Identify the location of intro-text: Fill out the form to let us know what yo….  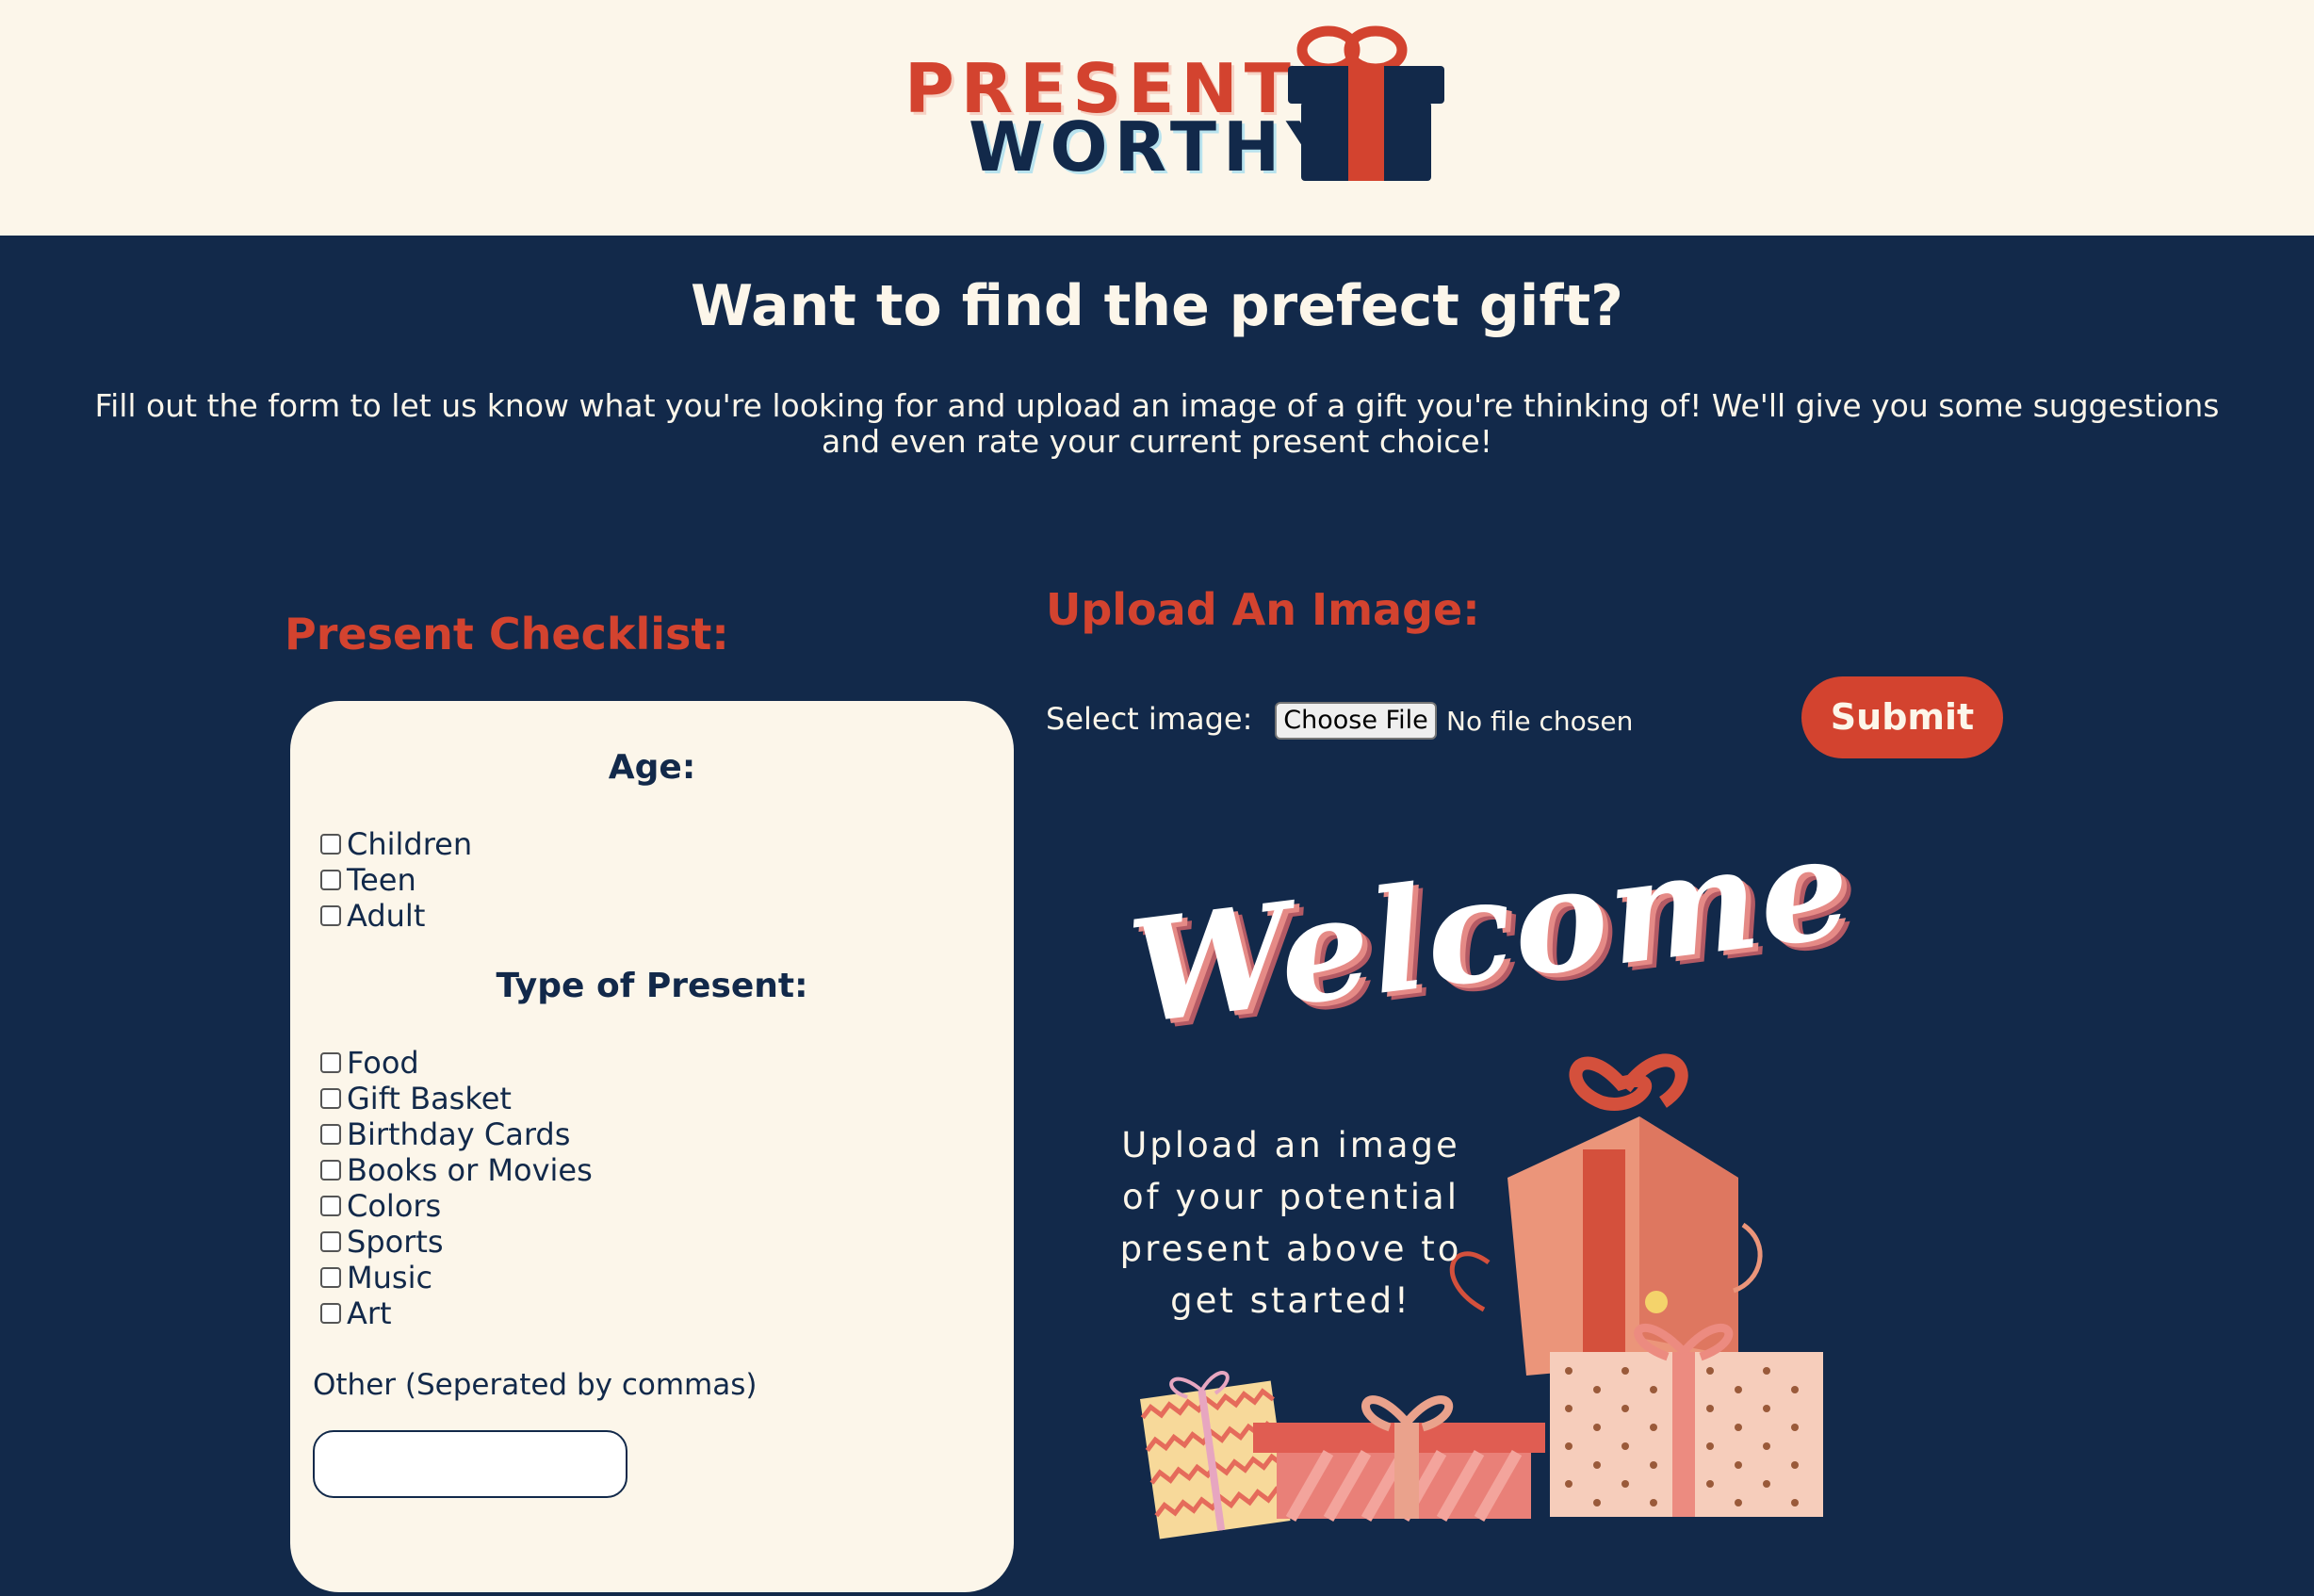
(1157, 423).